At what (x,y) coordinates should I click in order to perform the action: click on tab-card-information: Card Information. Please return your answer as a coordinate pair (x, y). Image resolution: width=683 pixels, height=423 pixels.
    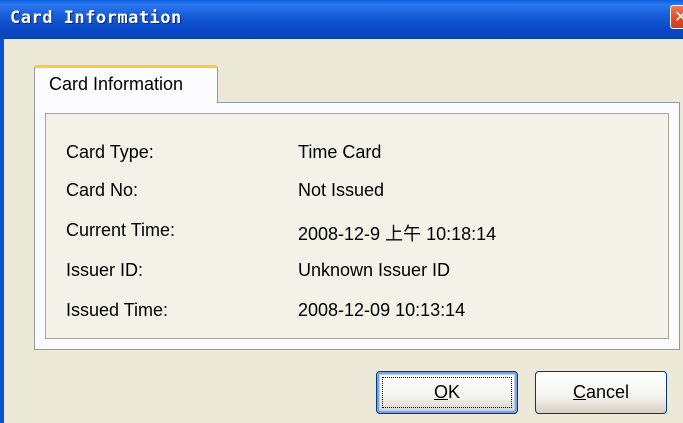
    Looking at the image, I should click on (126, 84).